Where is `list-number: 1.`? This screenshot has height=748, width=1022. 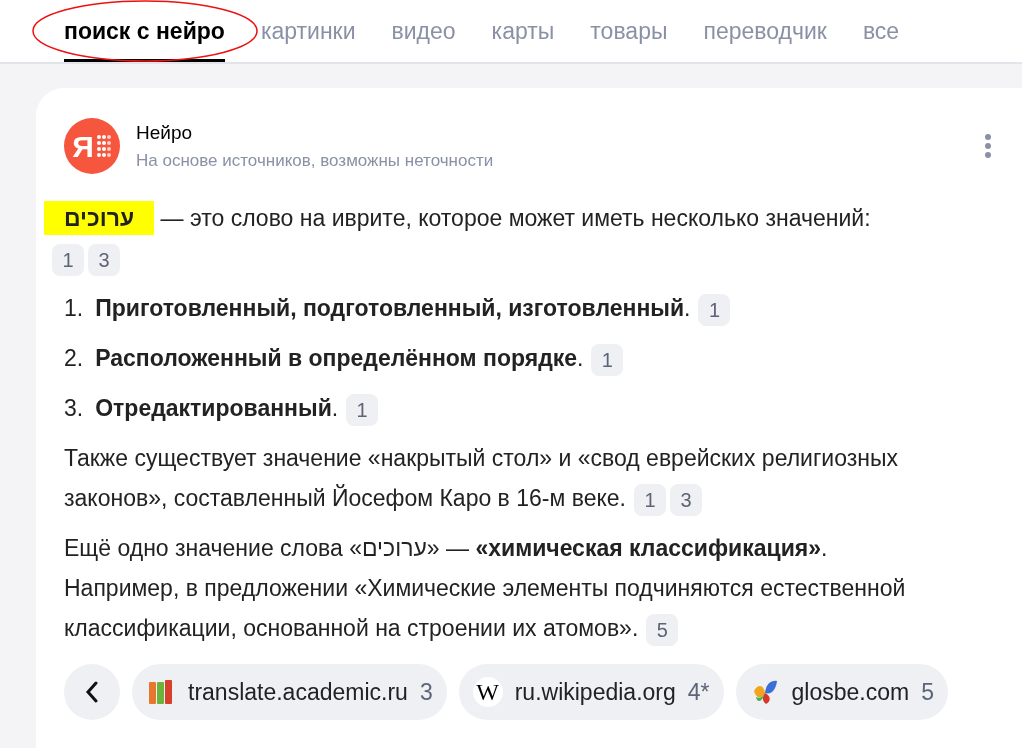 list-number: 1. is located at coordinates (74, 308).